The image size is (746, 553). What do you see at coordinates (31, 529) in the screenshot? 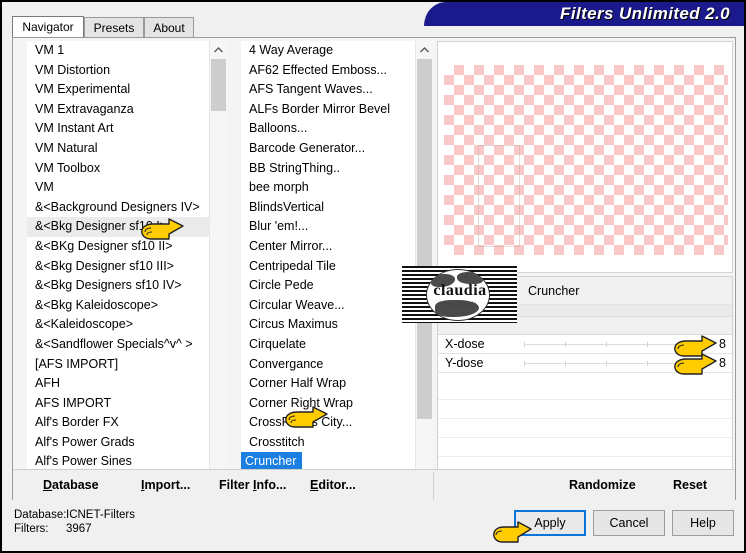
I see `filters-label: Filters:` at bounding box center [31, 529].